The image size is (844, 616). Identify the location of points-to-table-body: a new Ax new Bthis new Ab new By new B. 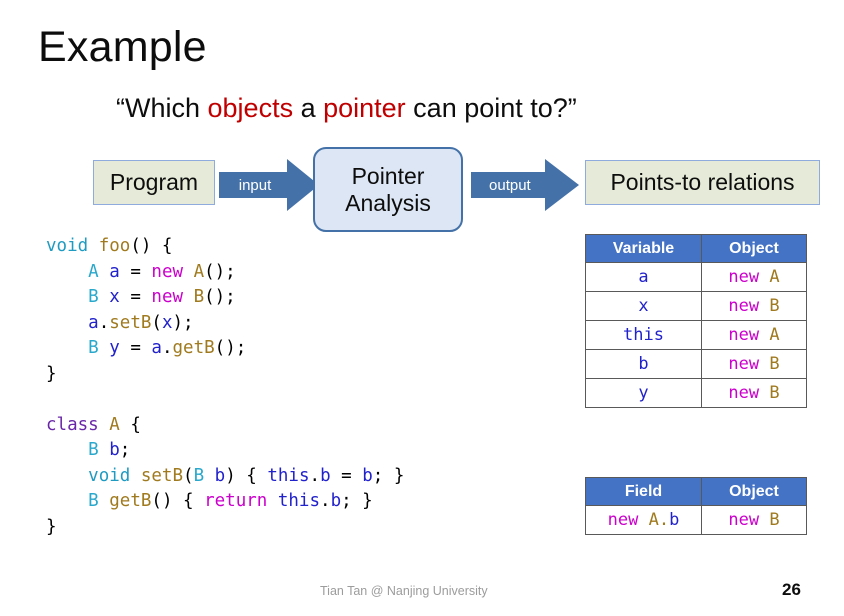
(696, 335).